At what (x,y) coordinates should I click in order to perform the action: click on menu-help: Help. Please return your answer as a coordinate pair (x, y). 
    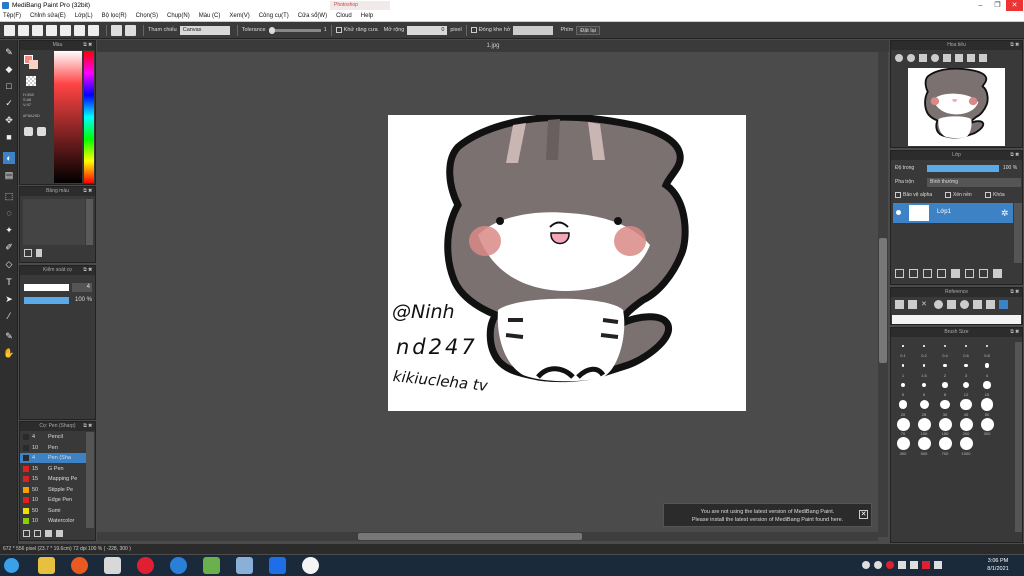
    Looking at the image, I should click on (367, 16).